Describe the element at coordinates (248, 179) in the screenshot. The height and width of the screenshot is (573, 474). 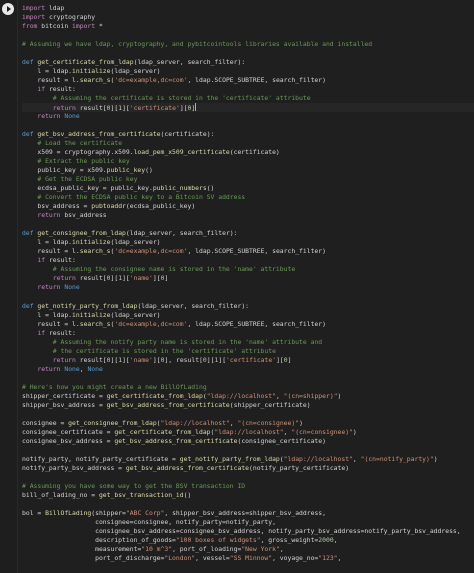
I see `code-line: # Get the ECDSA public key` at that location.